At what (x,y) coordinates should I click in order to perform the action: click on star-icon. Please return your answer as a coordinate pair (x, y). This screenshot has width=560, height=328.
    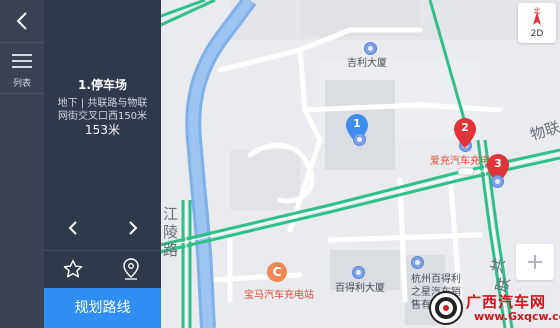
    Looking at the image, I should click on (73, 268).